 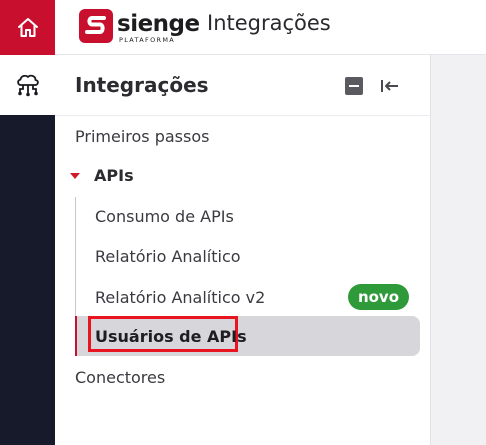 I want to click on sienge-logo-mark, so click(x=96, y=26).